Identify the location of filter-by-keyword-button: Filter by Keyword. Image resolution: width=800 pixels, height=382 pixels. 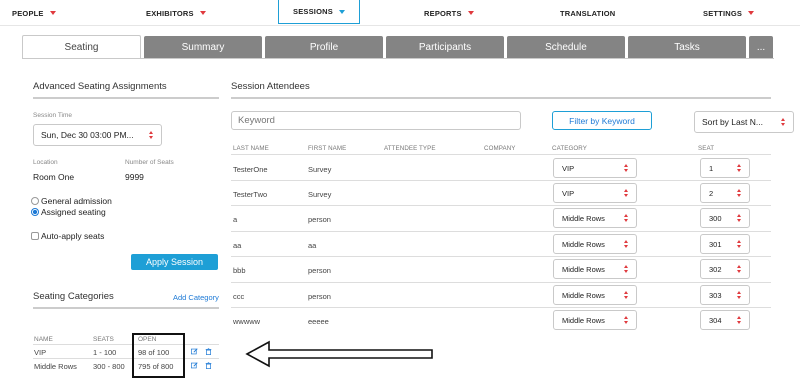
(602, 120).